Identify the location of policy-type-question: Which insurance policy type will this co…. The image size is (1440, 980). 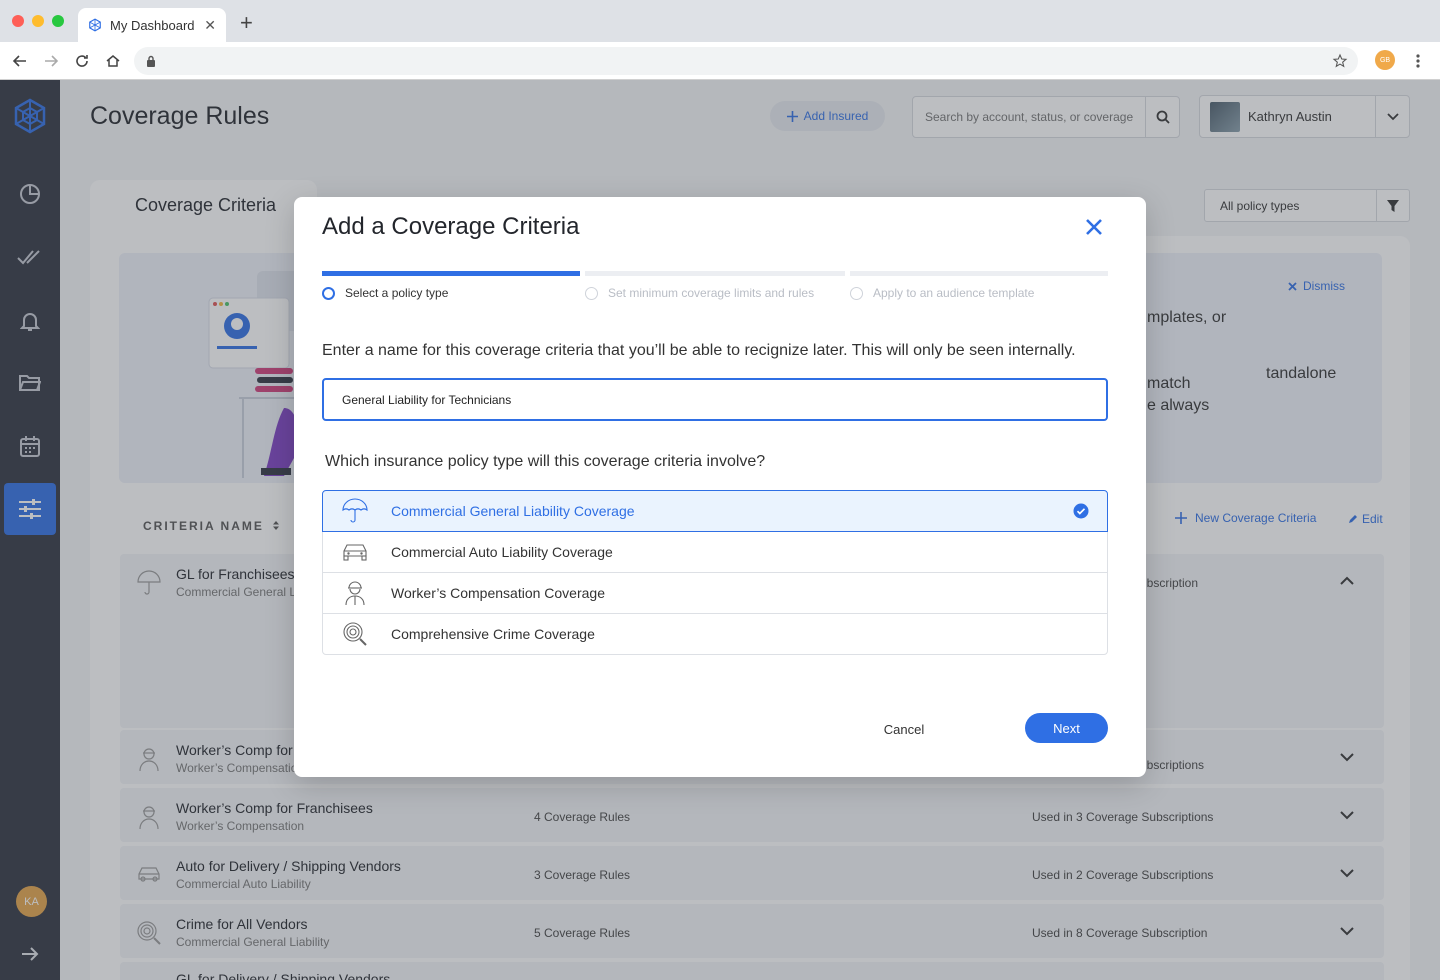
(545, 461).